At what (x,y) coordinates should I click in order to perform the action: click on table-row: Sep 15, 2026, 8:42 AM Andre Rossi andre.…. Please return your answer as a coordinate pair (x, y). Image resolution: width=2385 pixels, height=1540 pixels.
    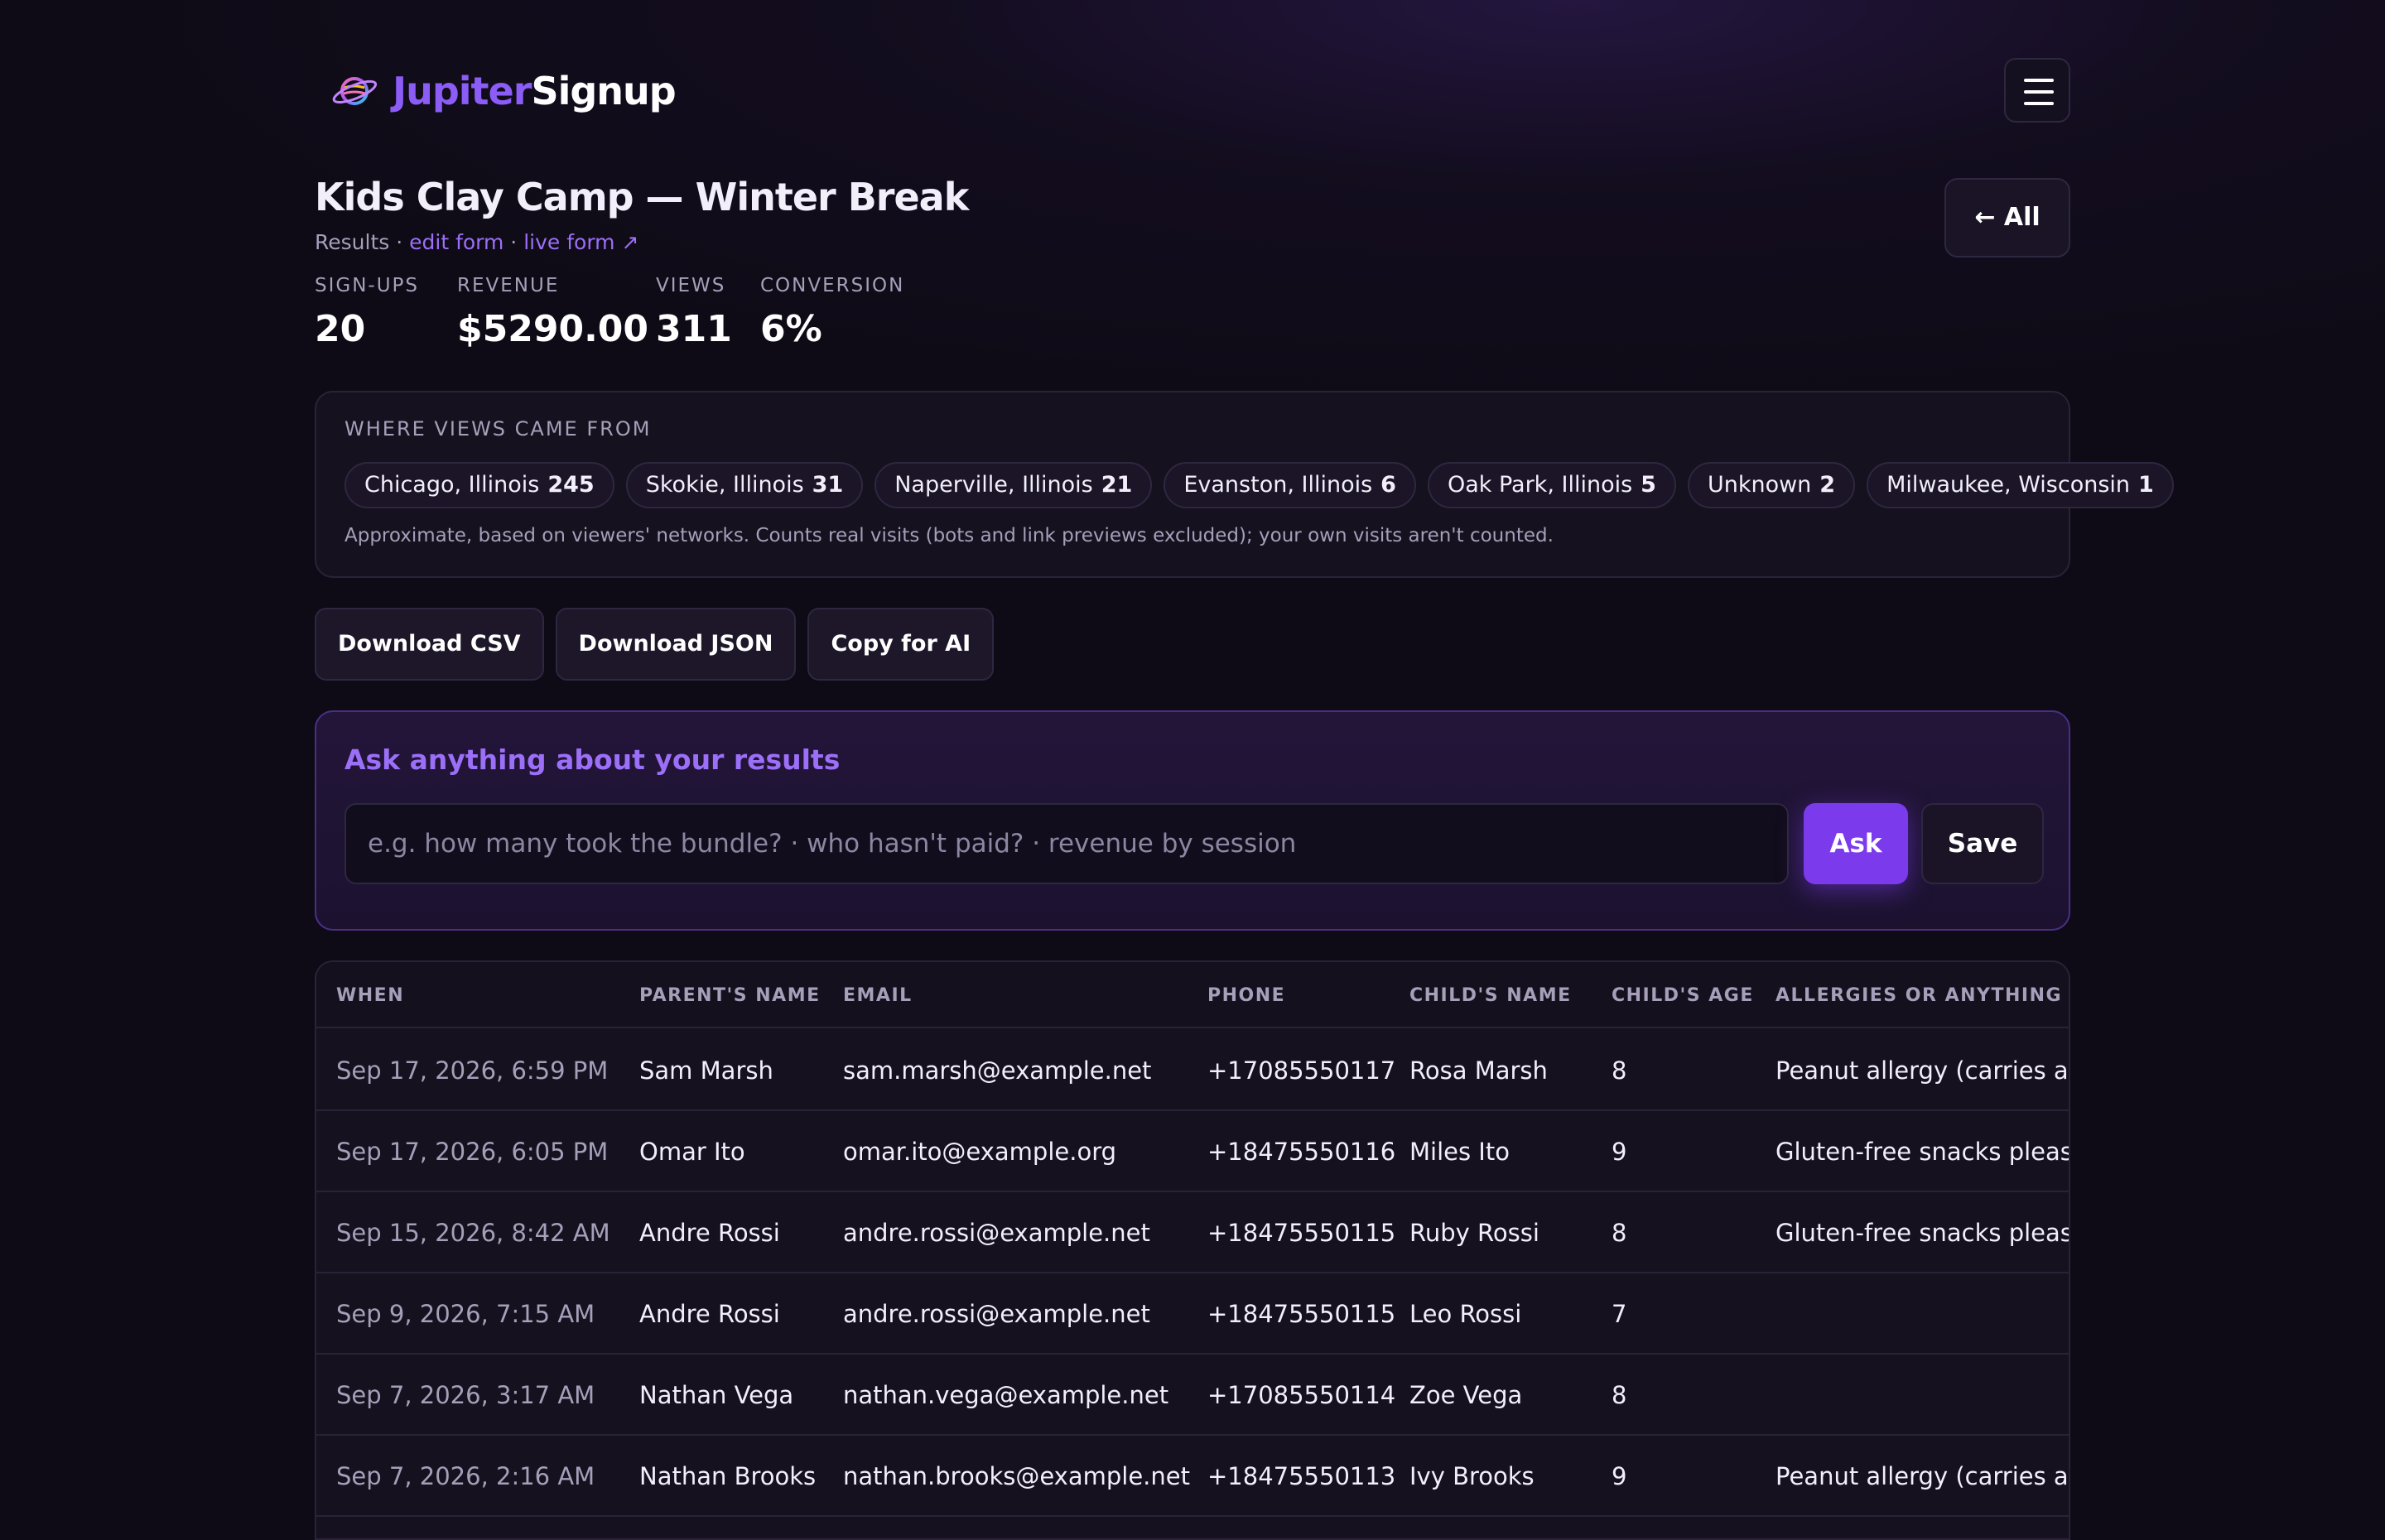
    Looking at the image, I should click on (1193, 1233).